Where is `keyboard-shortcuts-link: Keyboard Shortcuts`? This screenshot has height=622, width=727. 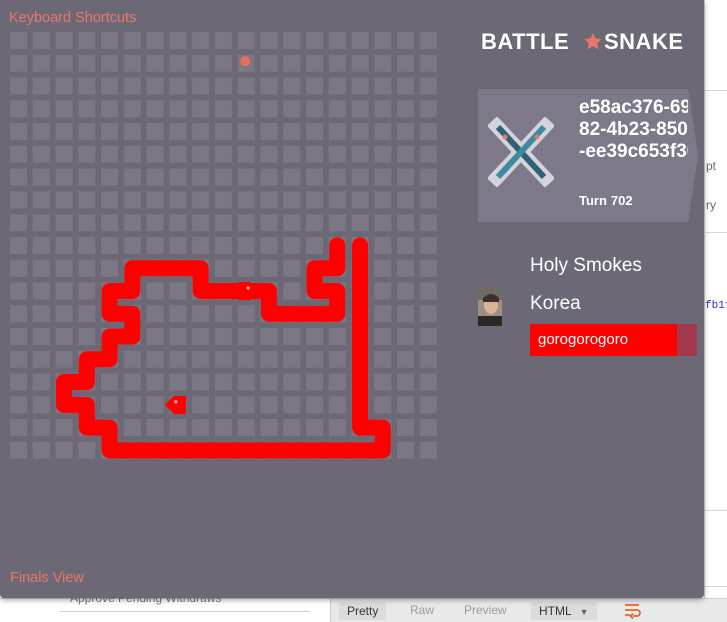 keyboard-shortcuts-link: Keyboard Shortcuts is located at coordinates (72, 18).